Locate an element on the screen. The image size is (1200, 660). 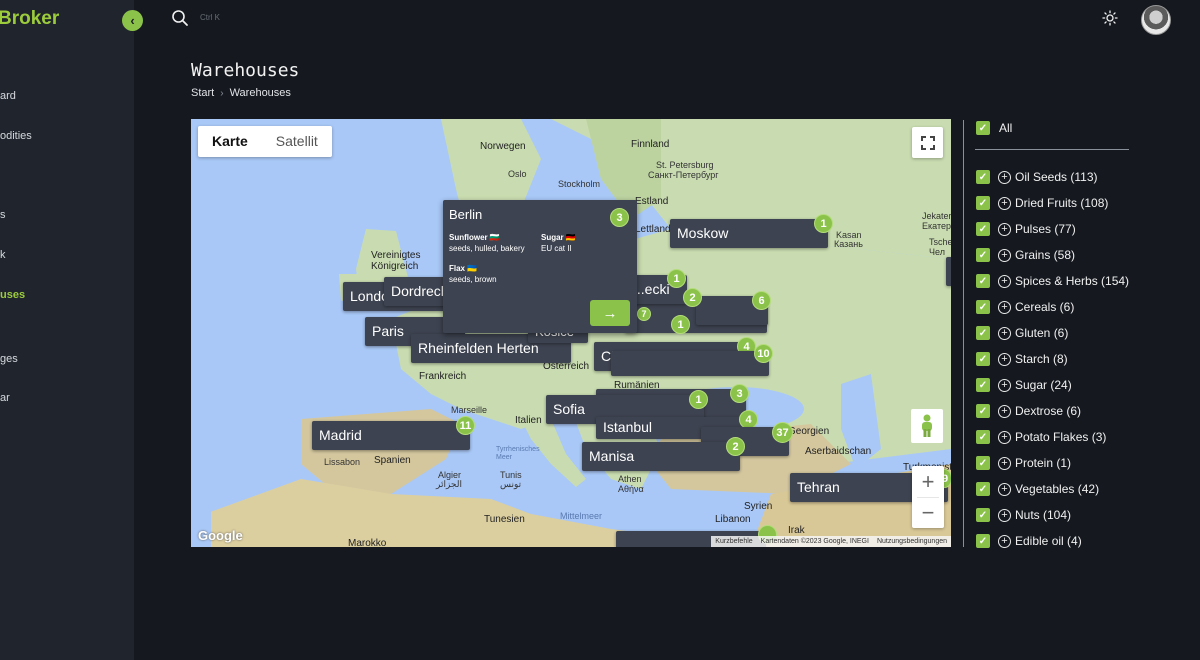
filter-item: ✓ + Sugar (24) is located at coordinates (1052, 385).